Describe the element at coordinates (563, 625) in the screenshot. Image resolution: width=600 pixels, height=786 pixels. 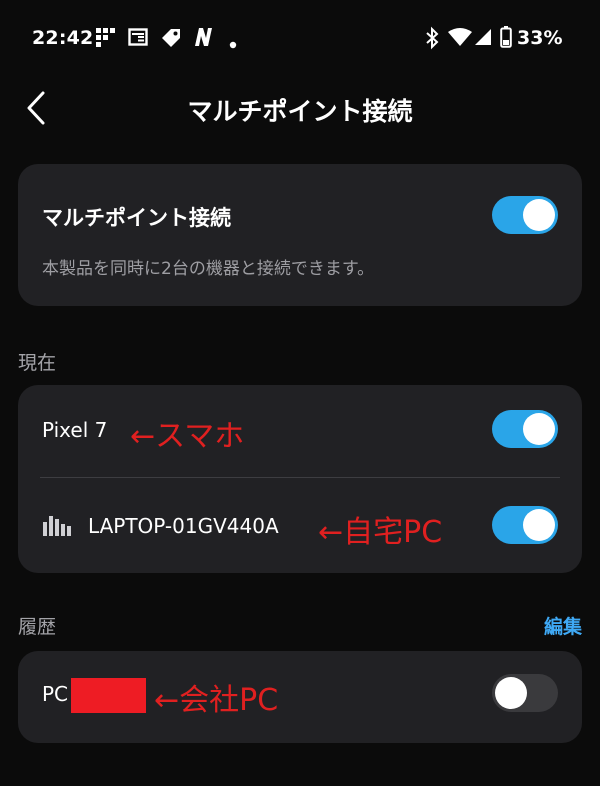
I see `edit-link: 編集` at that location.